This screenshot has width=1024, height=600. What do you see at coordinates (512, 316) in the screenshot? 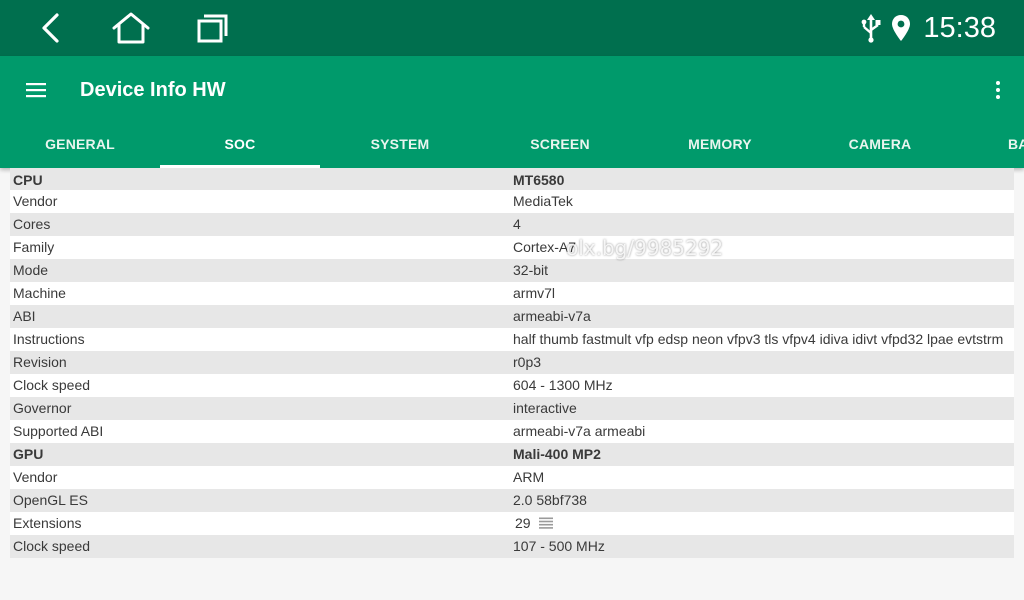
I see `table-row: ABI armeabi-v7a` at bounding box center [512, 316].